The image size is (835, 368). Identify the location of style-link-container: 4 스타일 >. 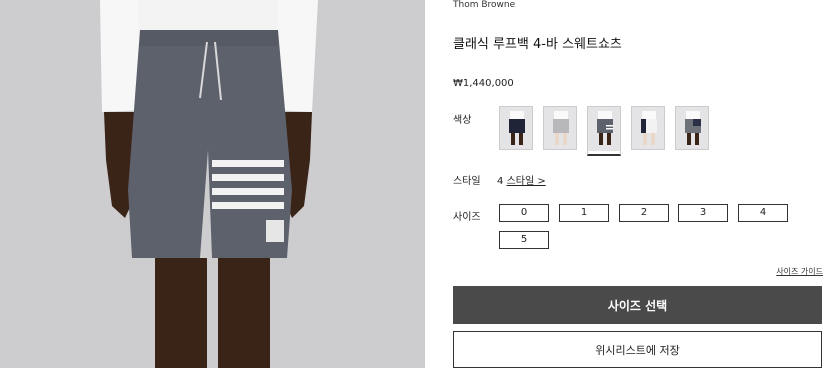
(521, 179).